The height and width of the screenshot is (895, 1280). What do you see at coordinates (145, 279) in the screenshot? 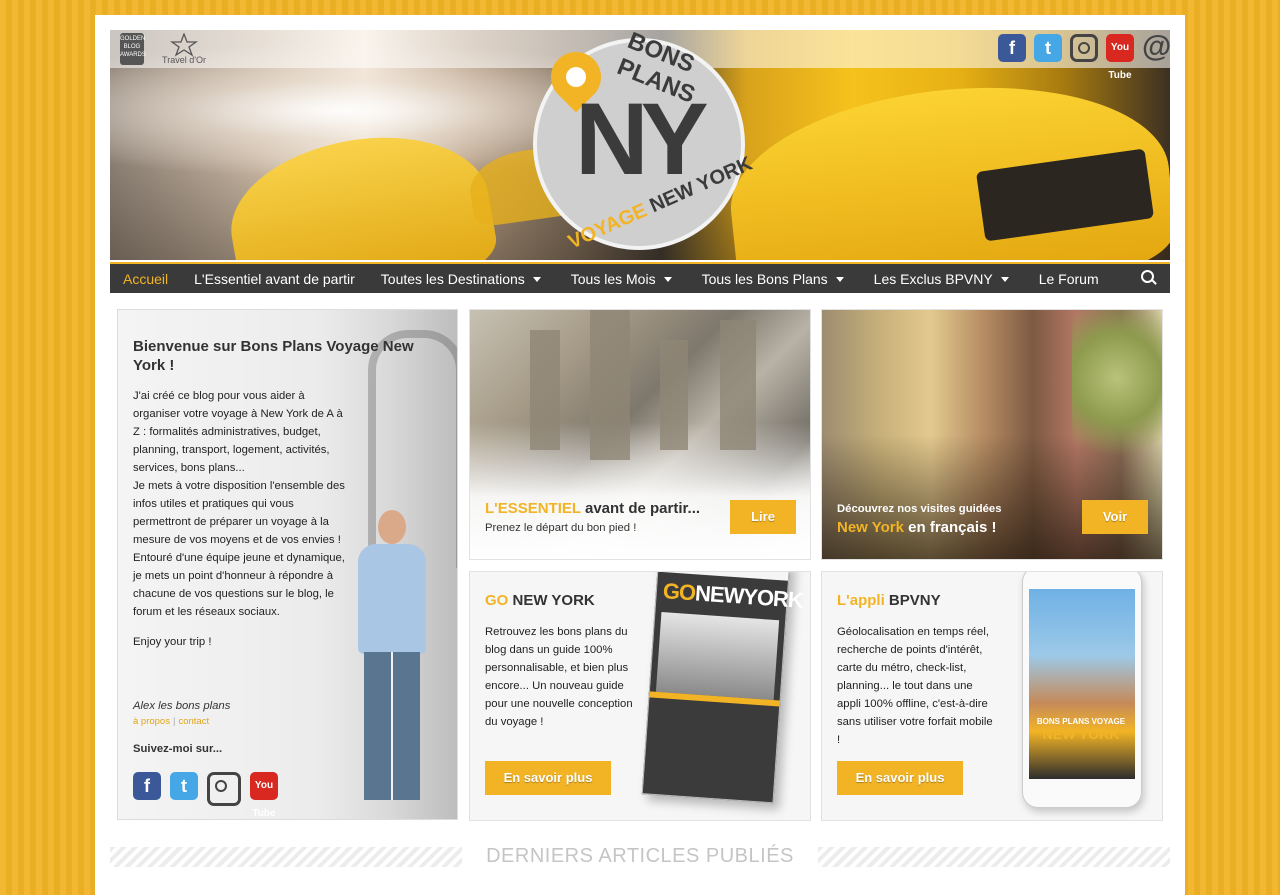
I see `nav-item-accueil: Accueil` at bounding box center [145, 279].